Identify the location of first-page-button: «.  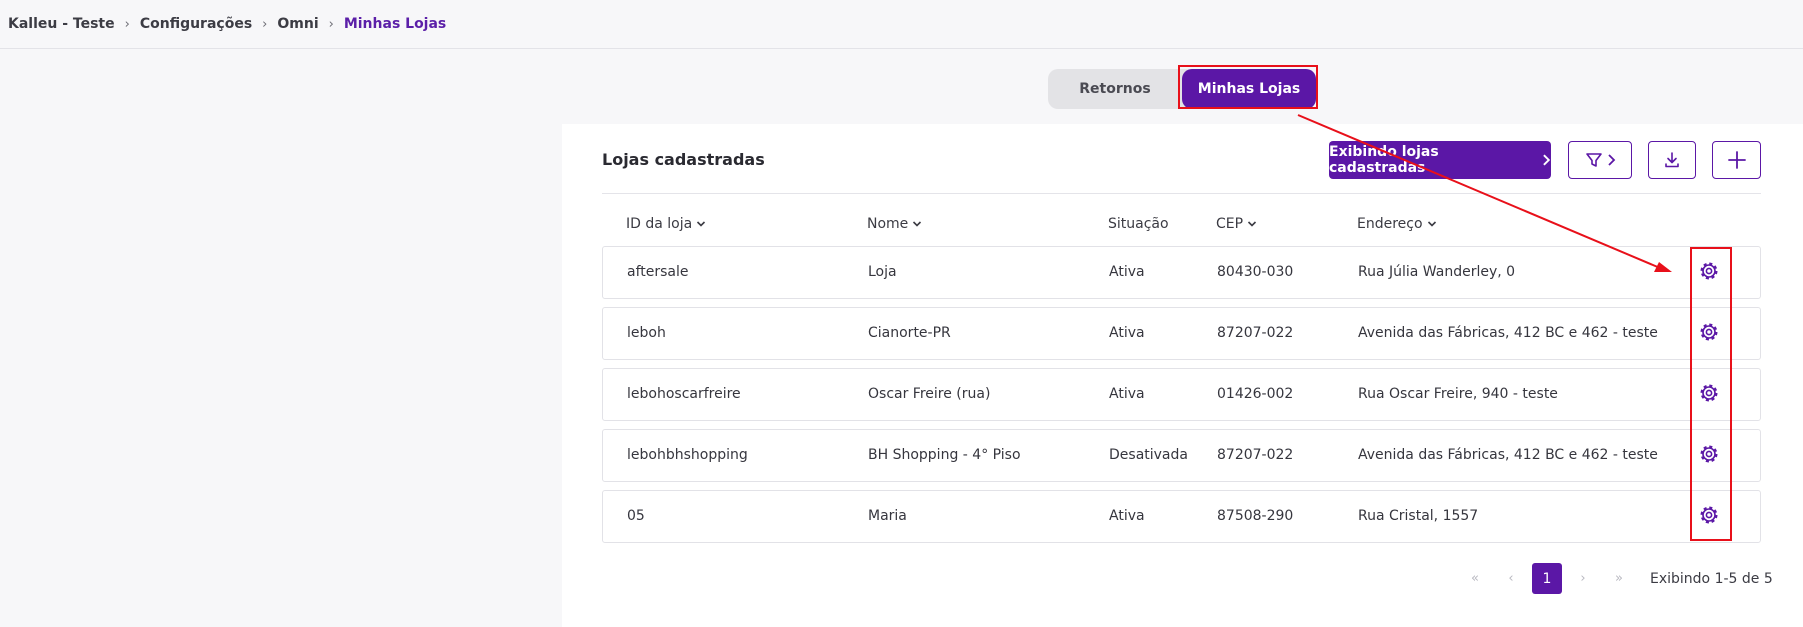
(1475, 578).